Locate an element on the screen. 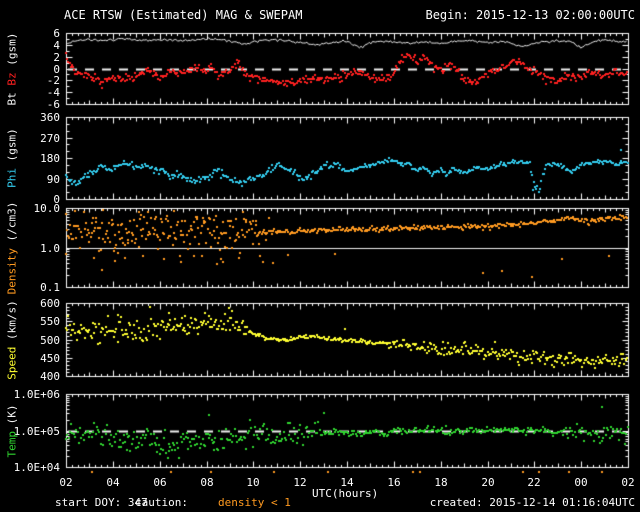 This screenshot has height=512, width=640. x-tick-label: 00 is located at coordinates (581, 482).